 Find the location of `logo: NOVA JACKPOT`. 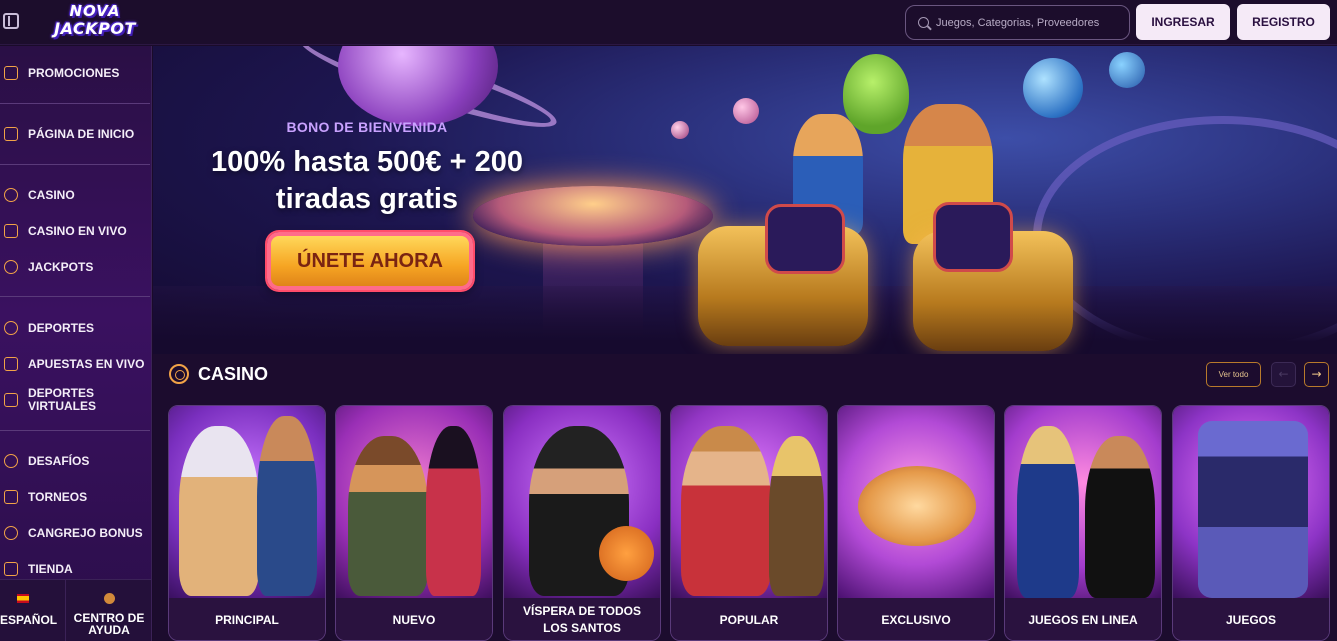

logo: NOVA JACKPOT is located at coordinates (95, 21).